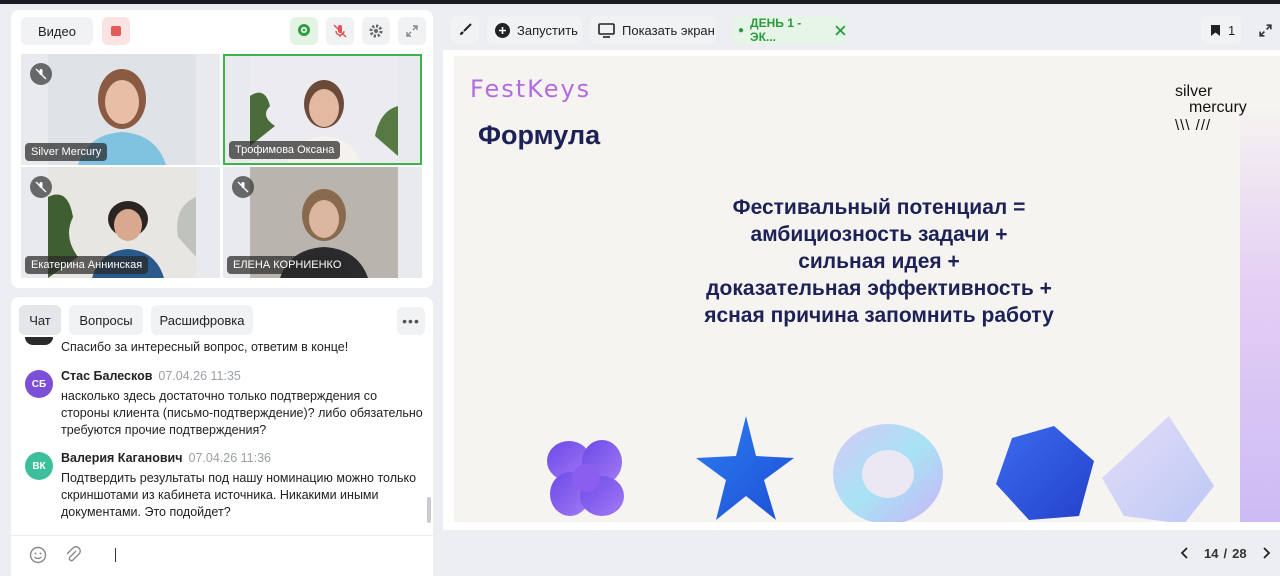  Describe the element at coordinates (1221, 30) in the screenshot. I see `bookmark-button: 1` at that location.